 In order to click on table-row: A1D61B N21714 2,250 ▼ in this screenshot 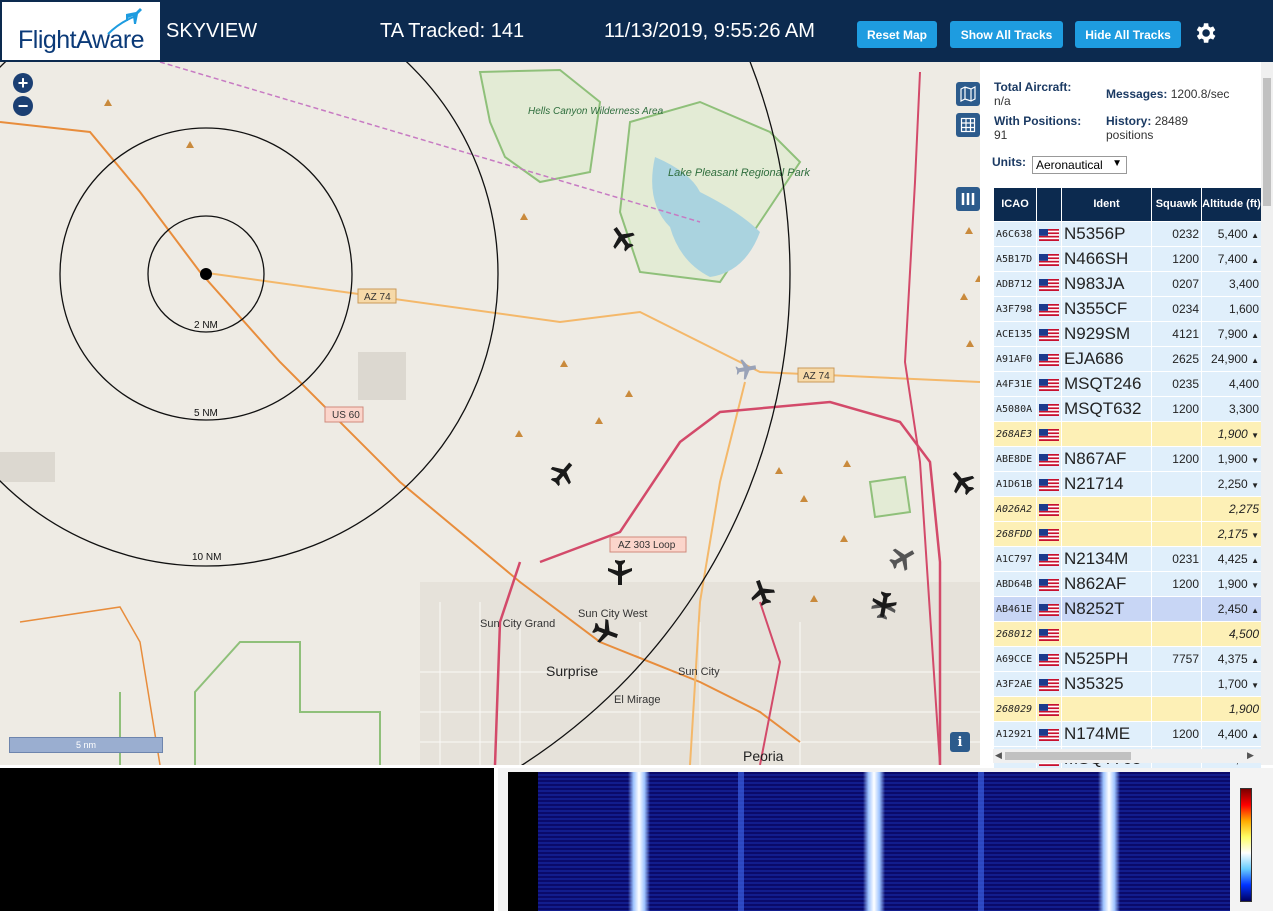, I will do `click(1127, 484)`.